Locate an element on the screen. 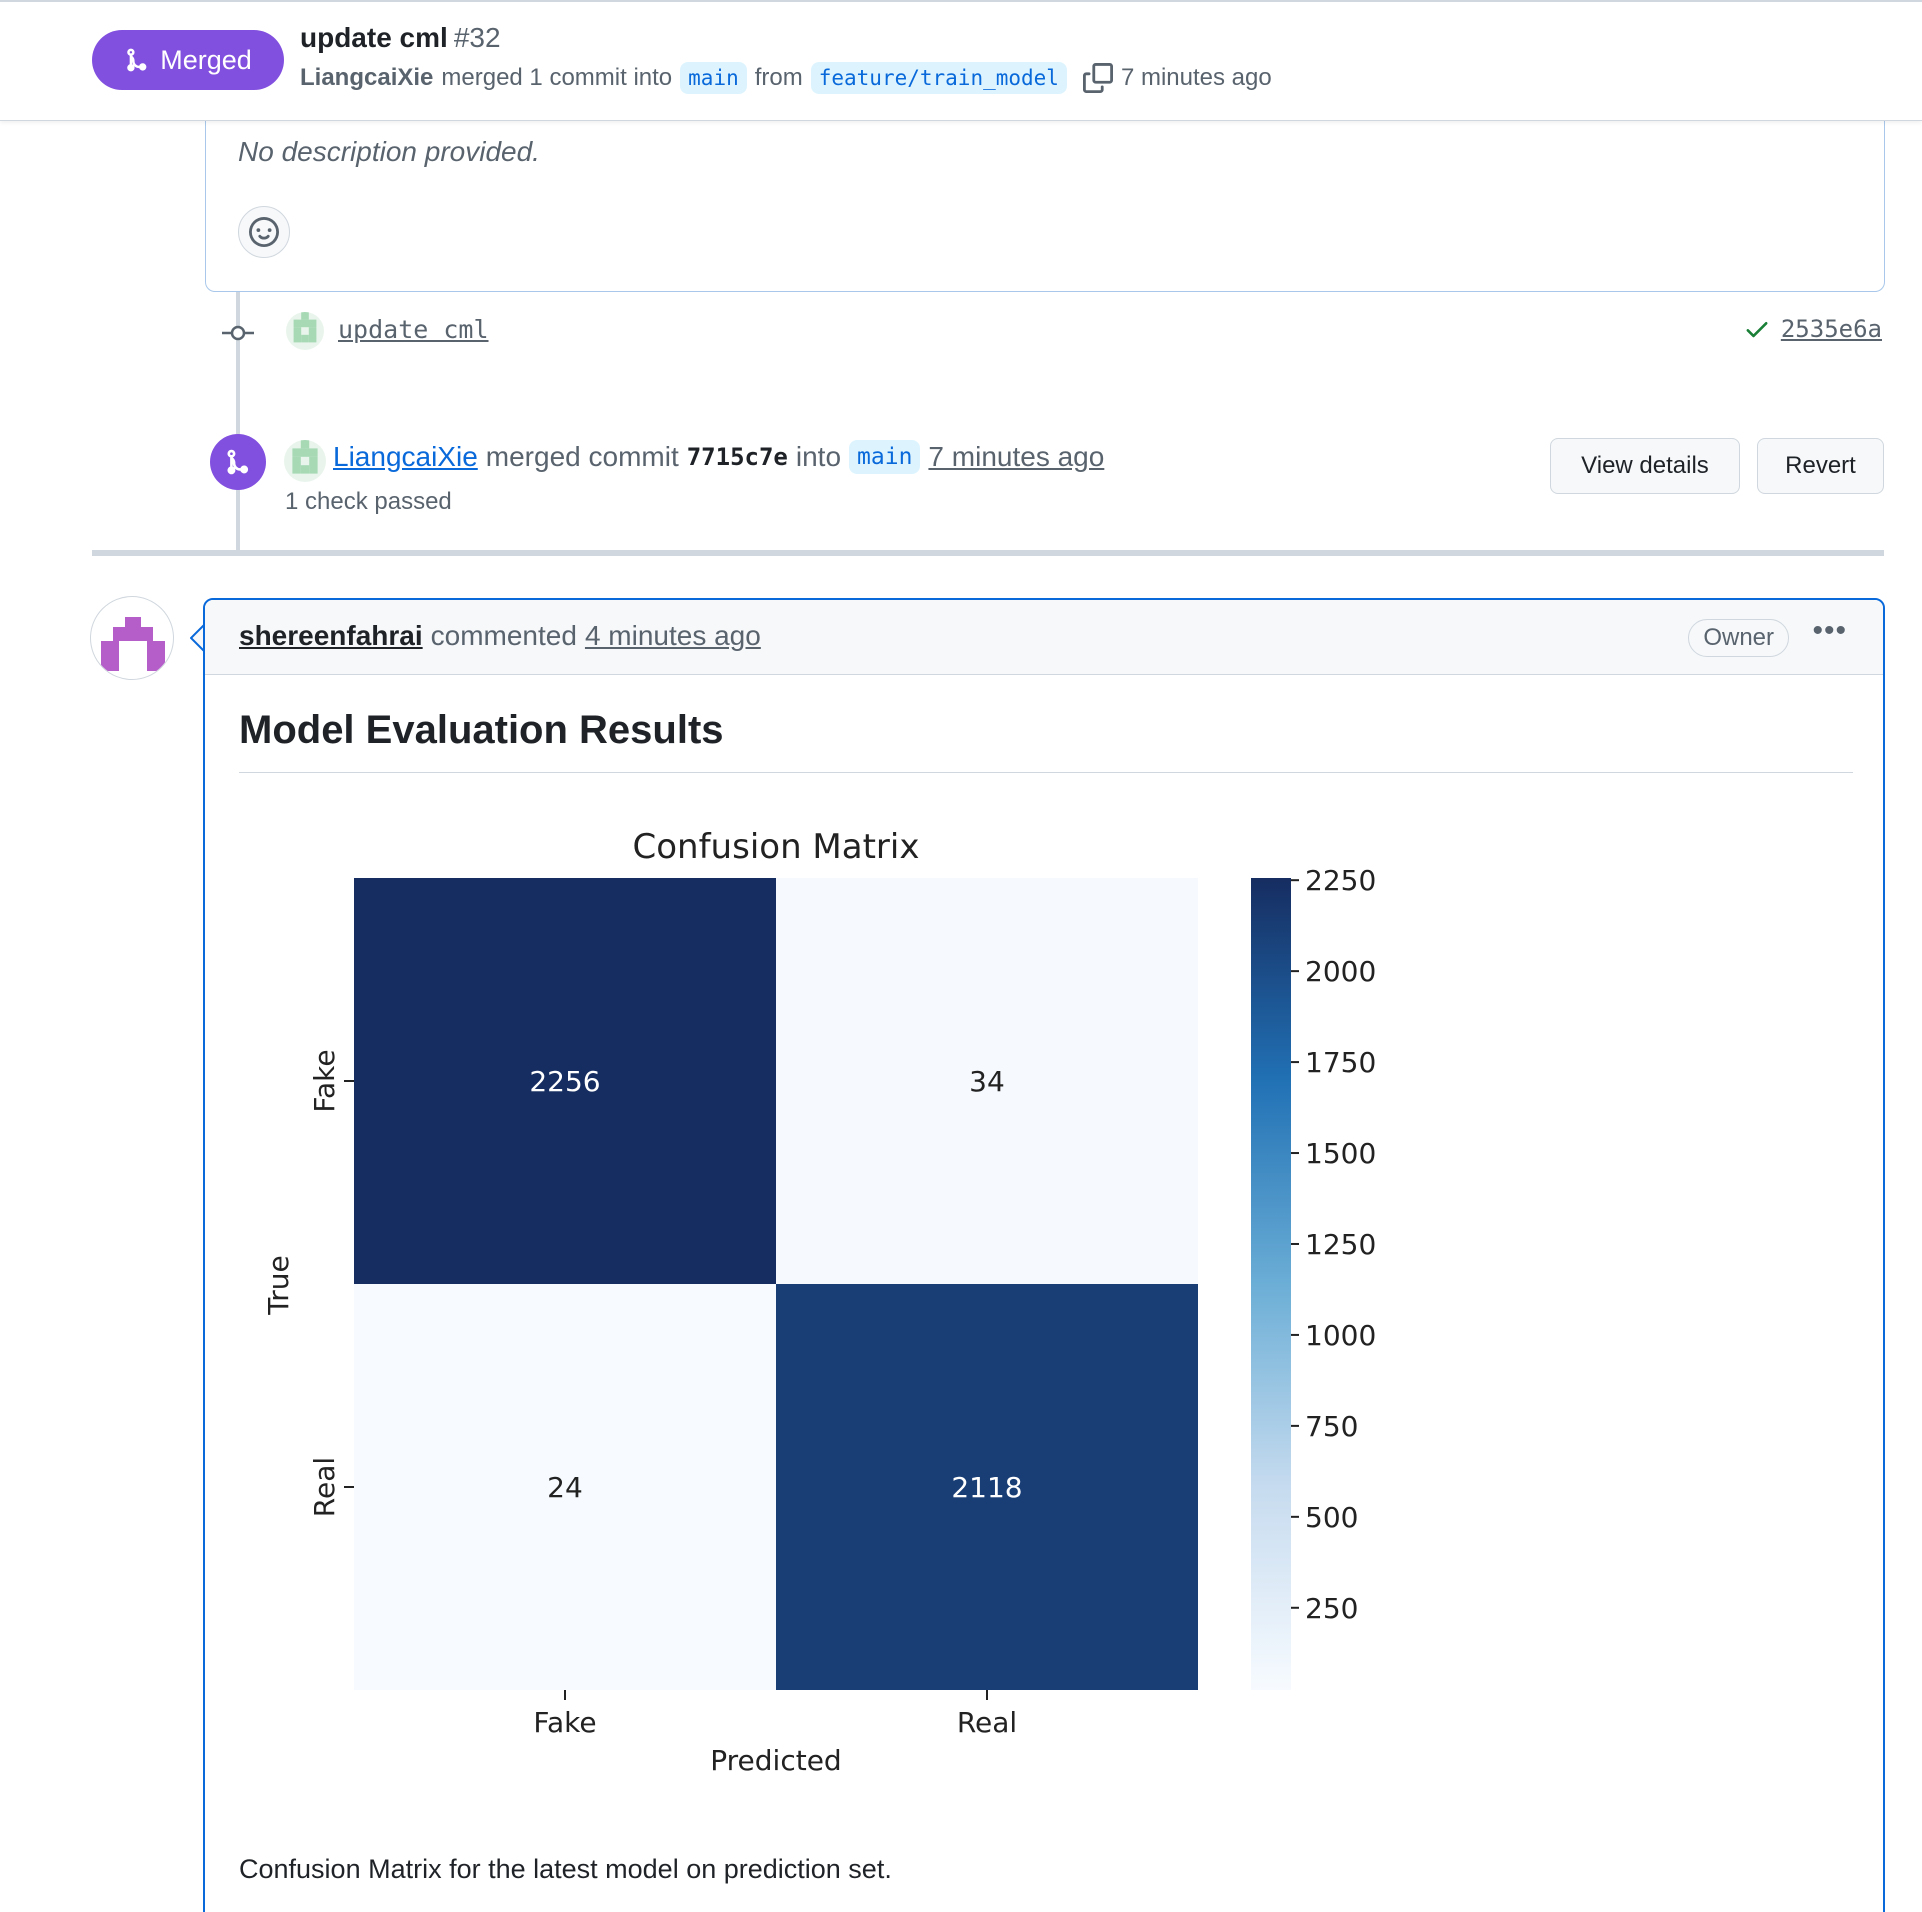  pr-description: No description provided. is located at coordinates (1045, 196).